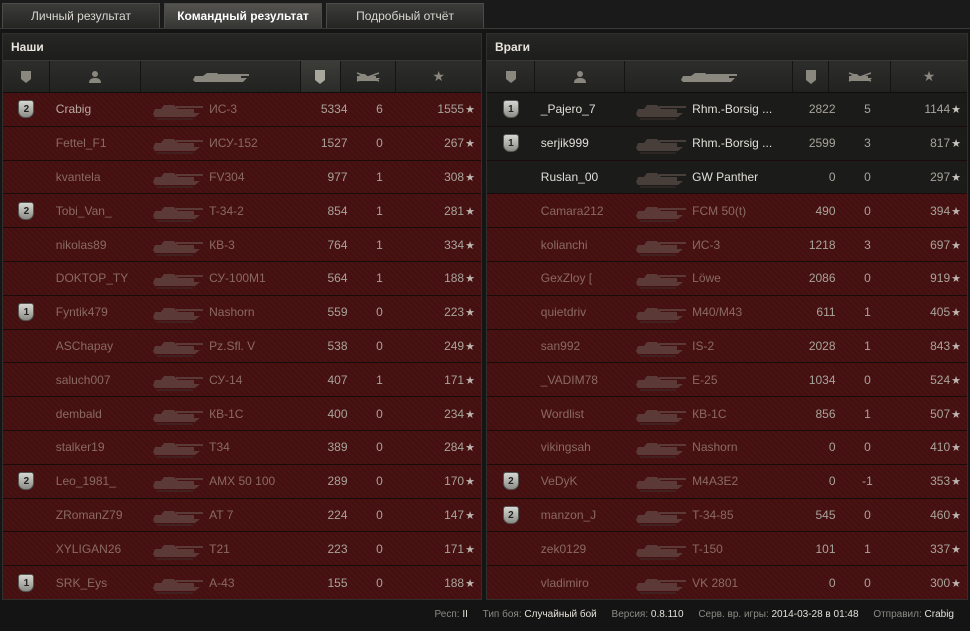 The width and height of the screenshot is (970, 631). I want to click on player-name: Ruslan_00, so click(584, 177).